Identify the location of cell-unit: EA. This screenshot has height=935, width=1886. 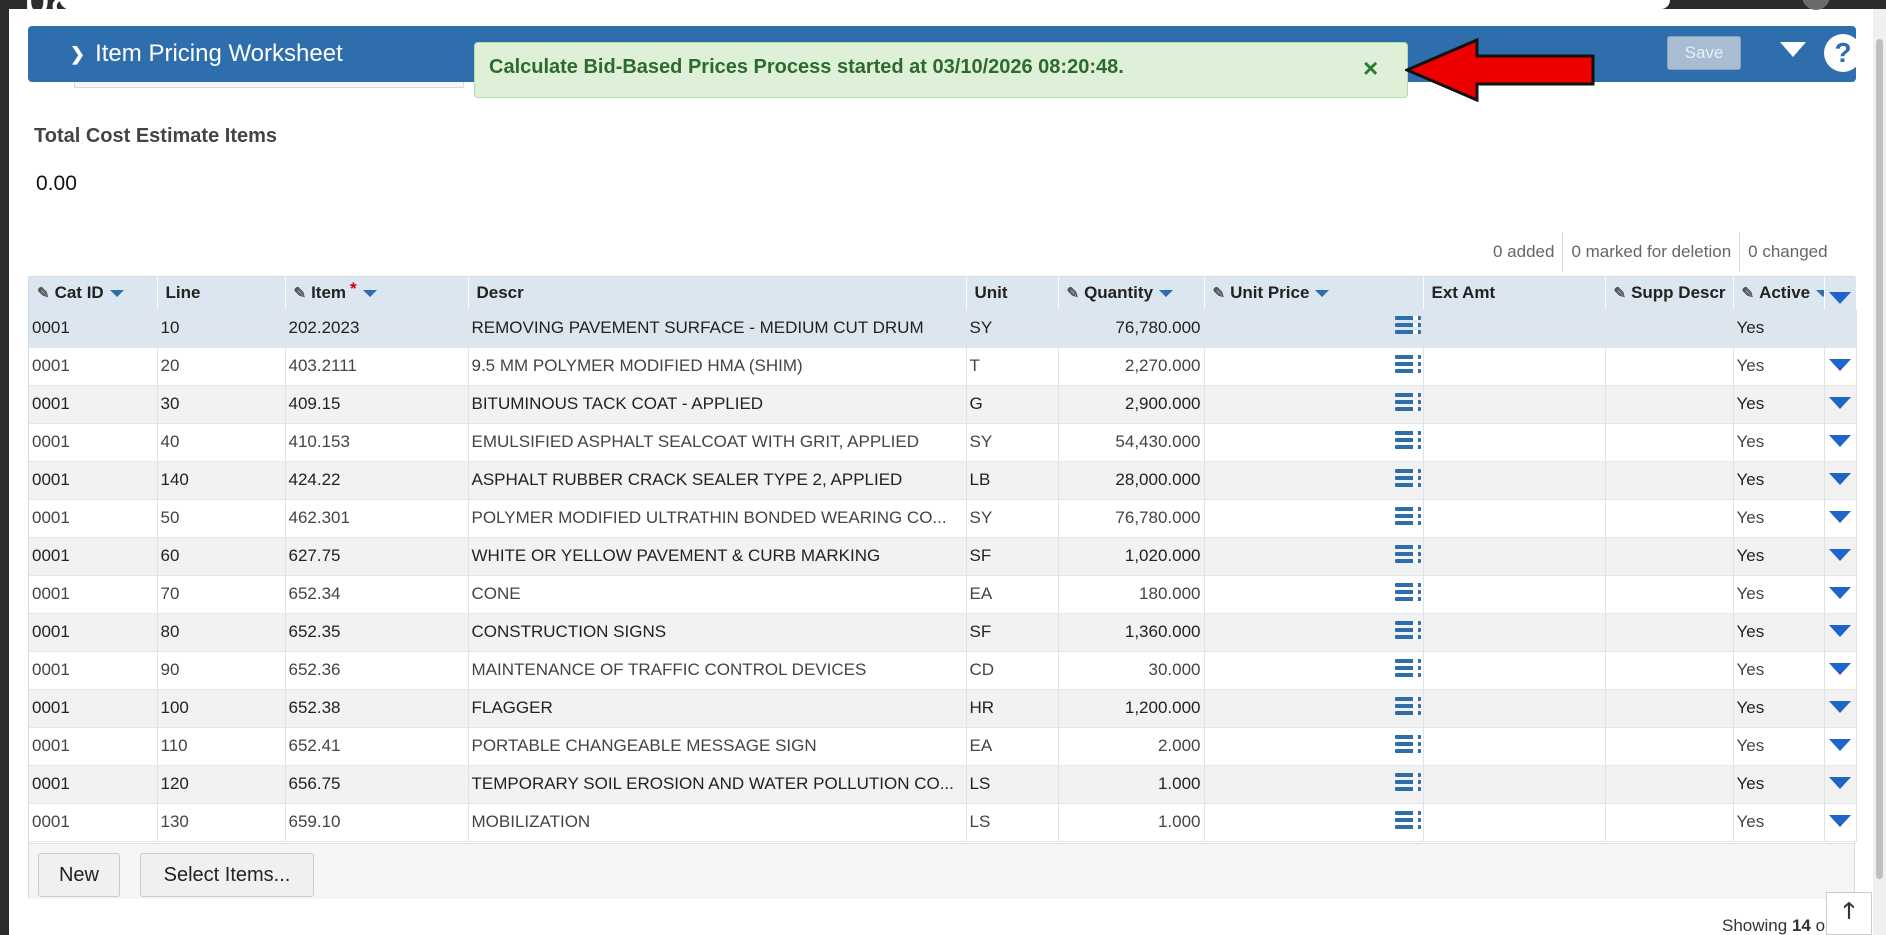
(1012, 746).